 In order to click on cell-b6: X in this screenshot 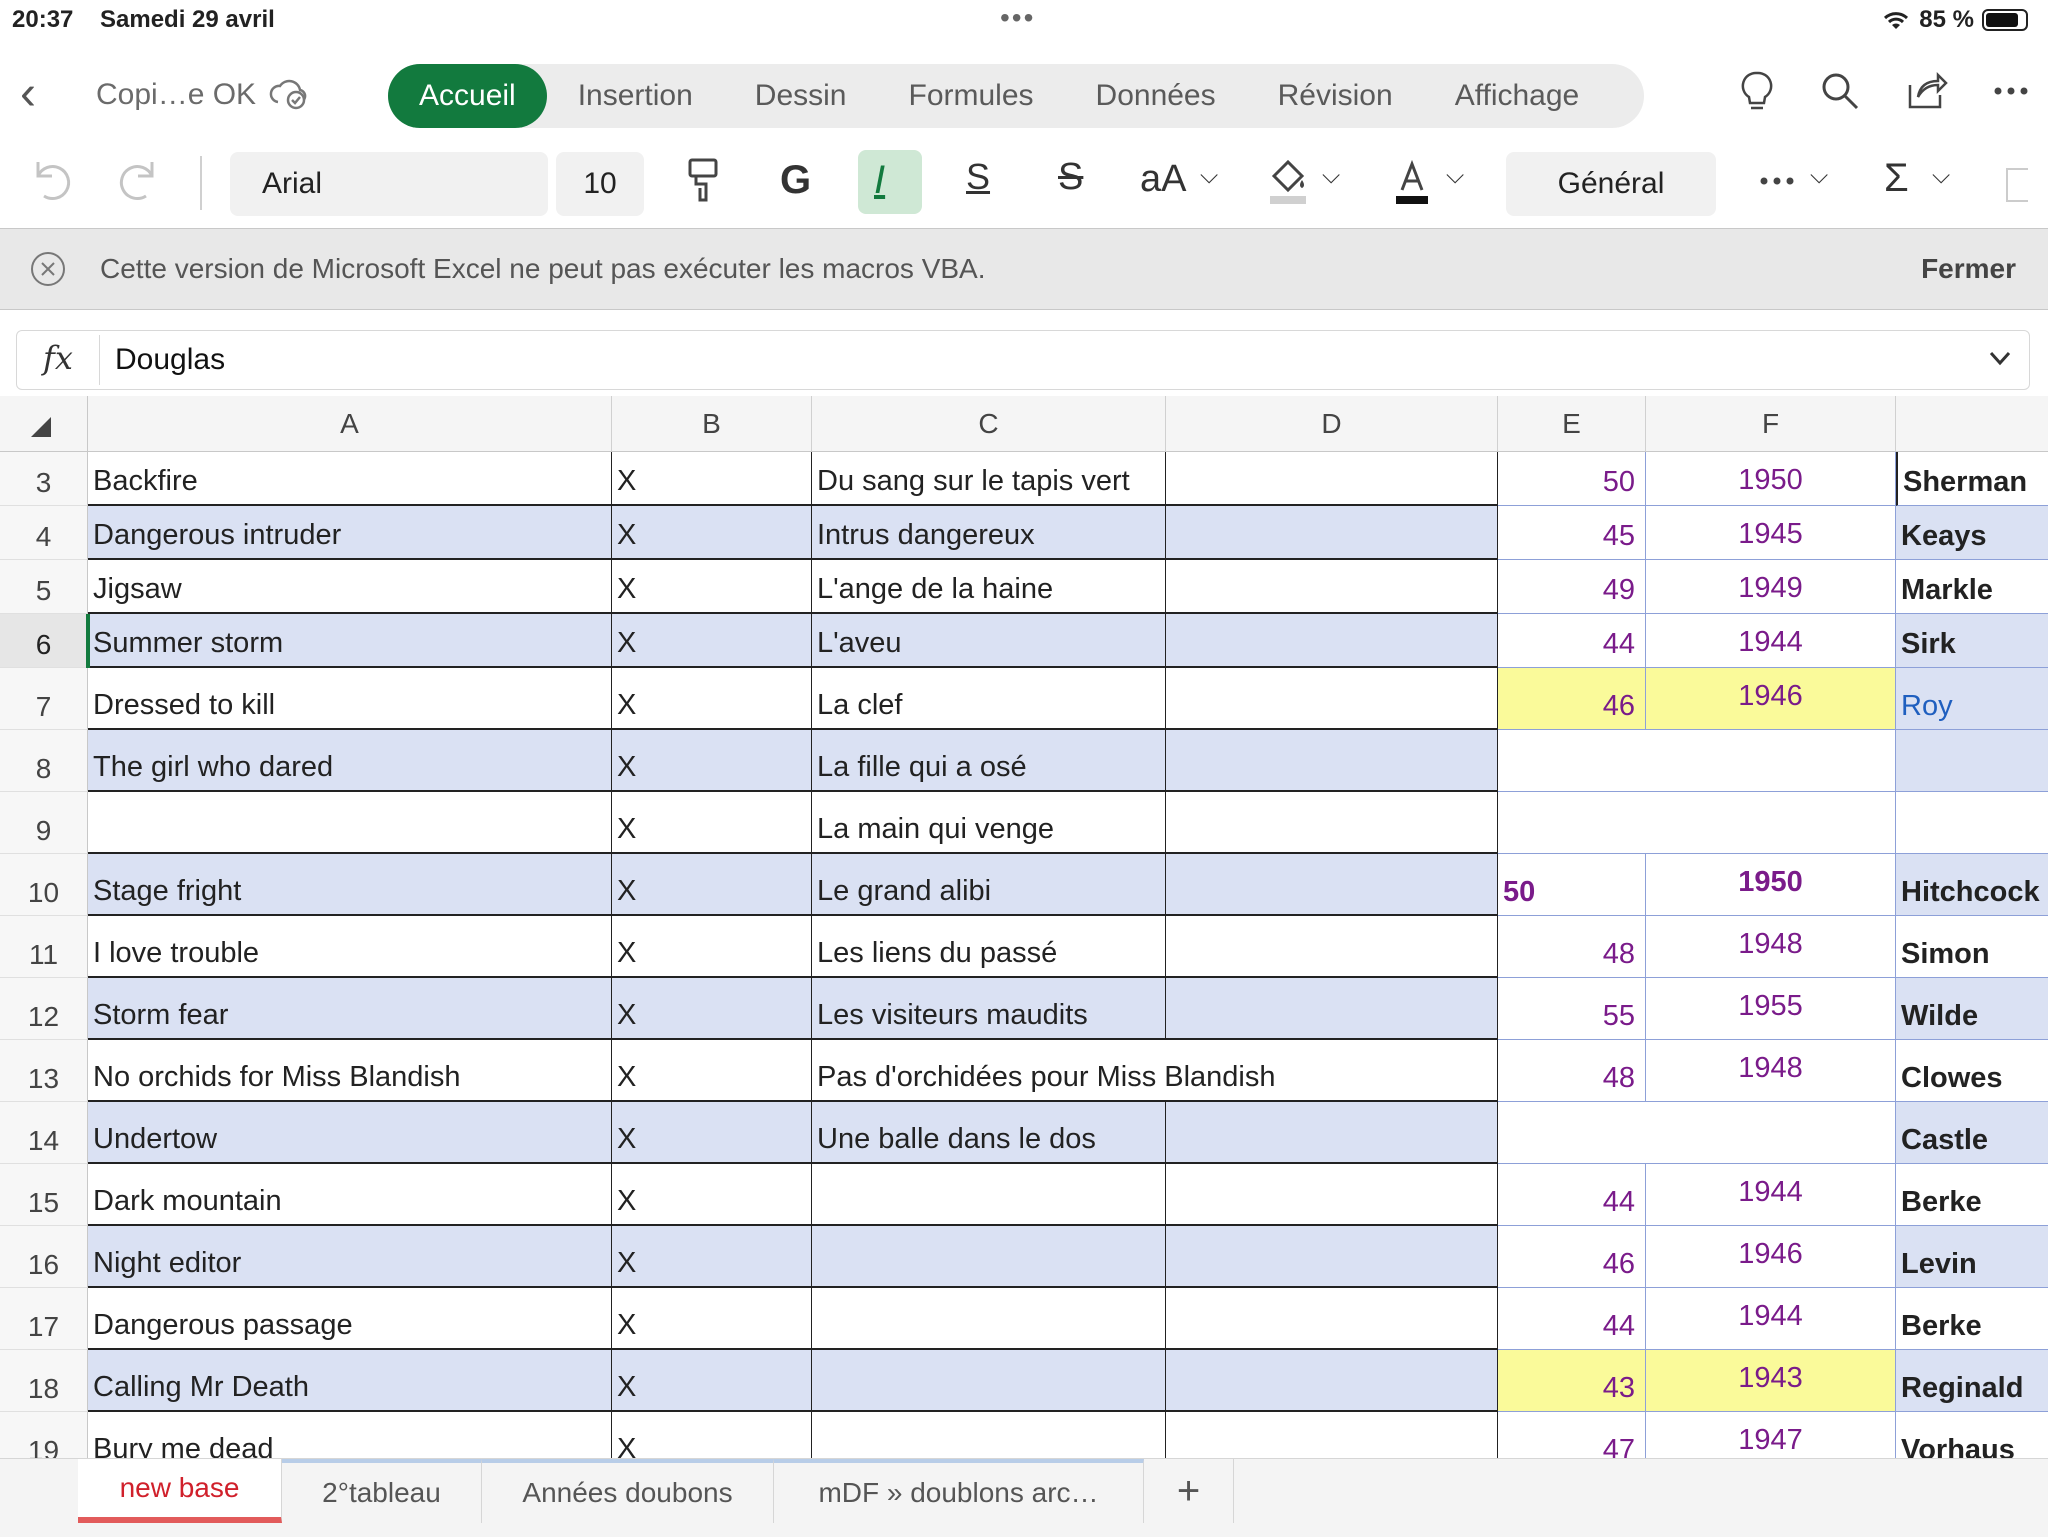, I will do `click(712, 641)`.